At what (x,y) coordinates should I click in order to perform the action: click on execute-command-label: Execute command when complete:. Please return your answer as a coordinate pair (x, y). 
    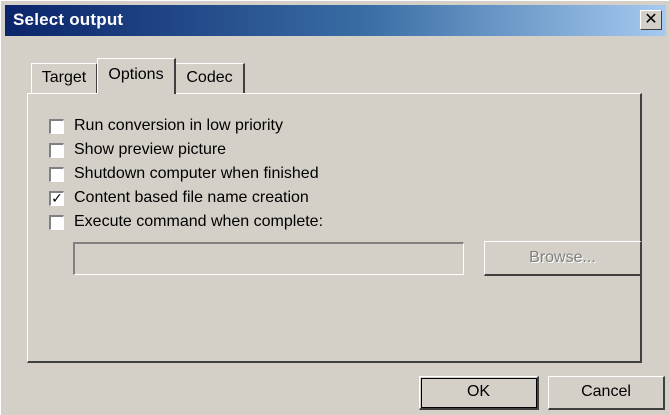
    Looking at the image, I should click on (199, 221).